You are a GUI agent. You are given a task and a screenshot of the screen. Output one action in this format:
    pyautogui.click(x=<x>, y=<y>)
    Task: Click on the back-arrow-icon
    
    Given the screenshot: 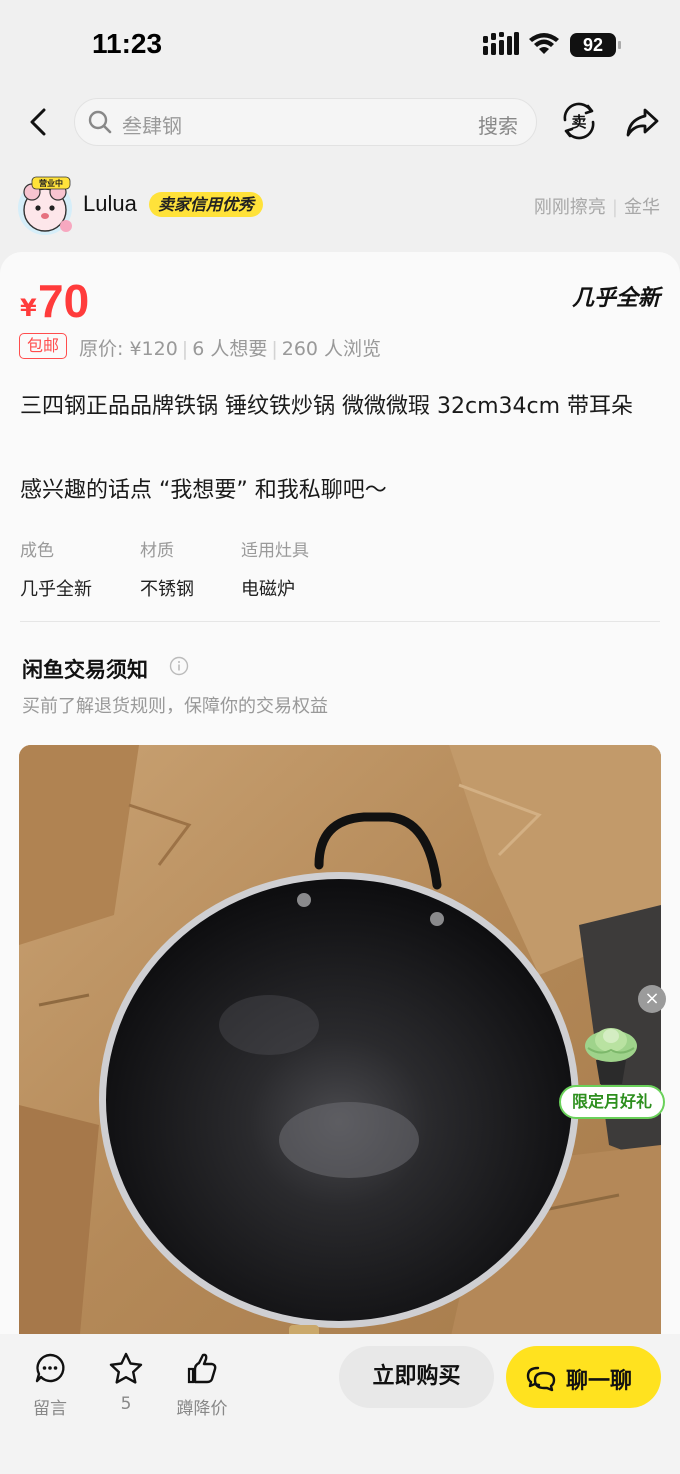 What is the action you would take?
    pyautogui.click(x=39, y=122)
    